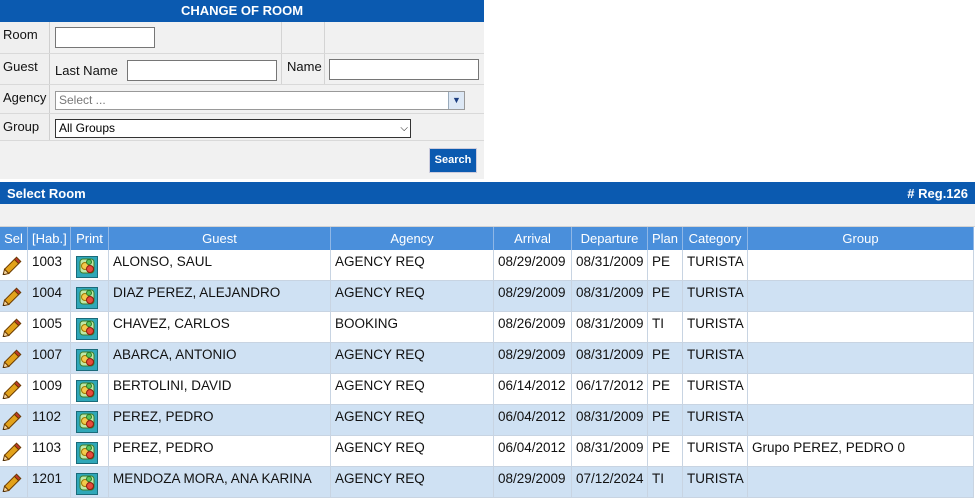 The image size is (975, 498). Describe the element at coordinates (105, 37) in the screenshot. I see `room-input` at that location.